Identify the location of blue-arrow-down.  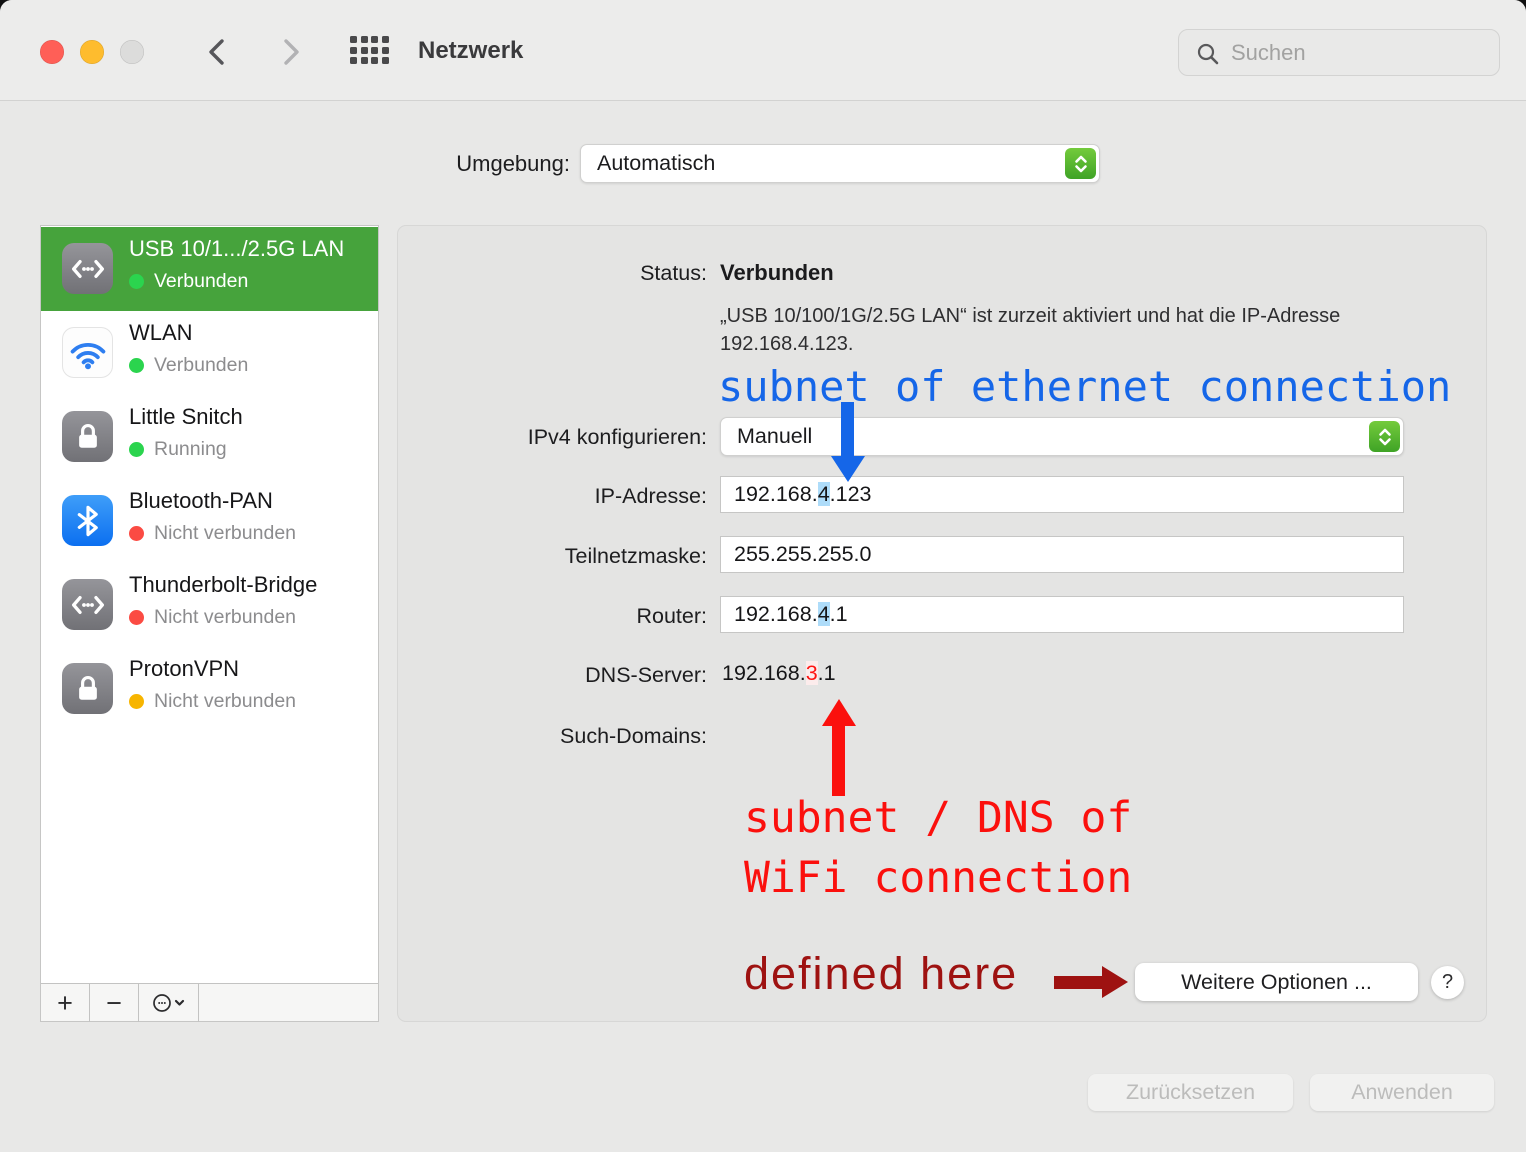
(847, 430).